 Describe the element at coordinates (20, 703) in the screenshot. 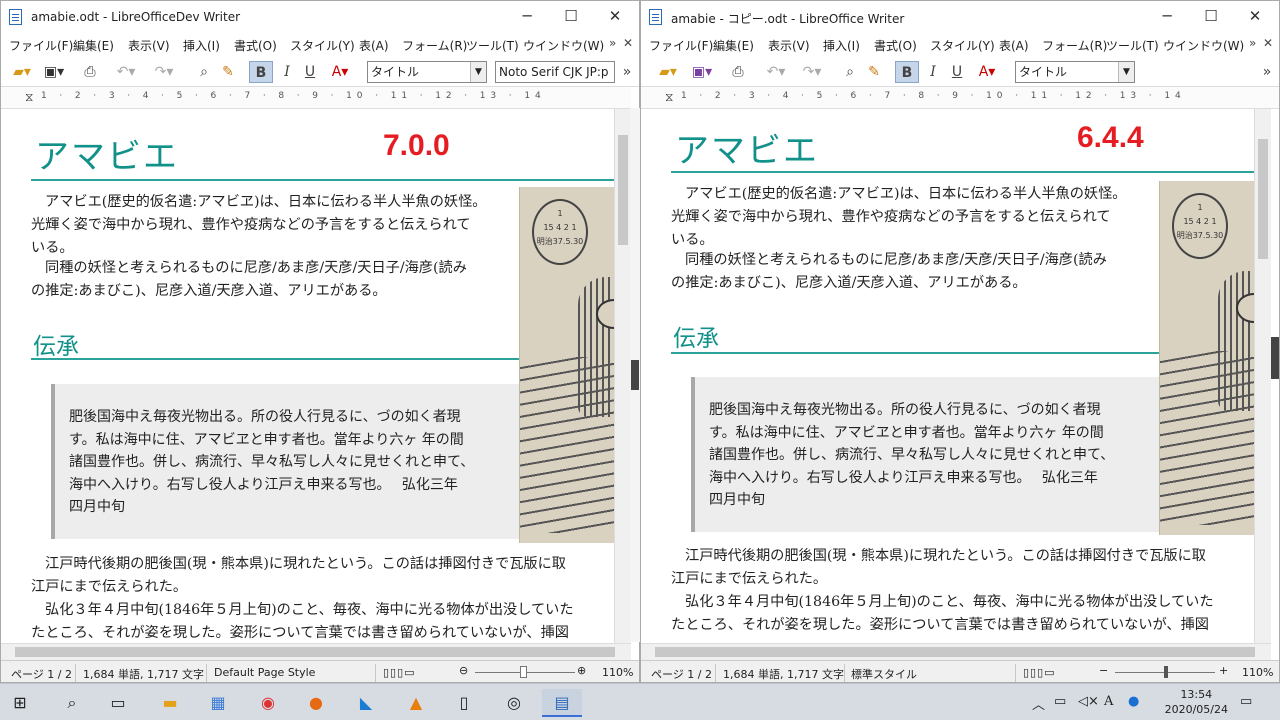

I see `windows-start-icon: ⊞` at that location.